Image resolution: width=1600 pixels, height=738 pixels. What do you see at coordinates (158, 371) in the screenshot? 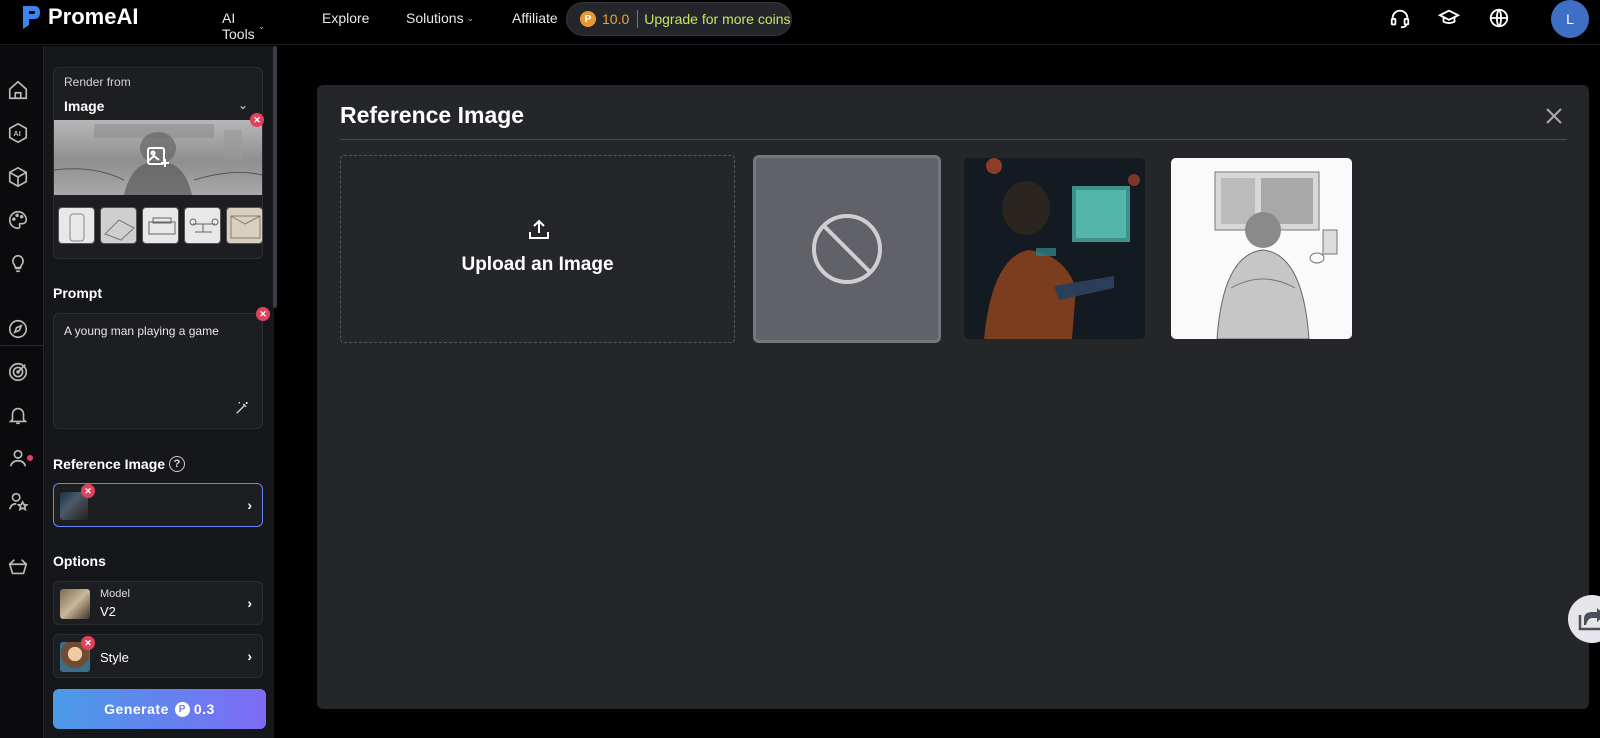
I see `prompt-input: A young man playing a game` at bounding box center [158, 371].